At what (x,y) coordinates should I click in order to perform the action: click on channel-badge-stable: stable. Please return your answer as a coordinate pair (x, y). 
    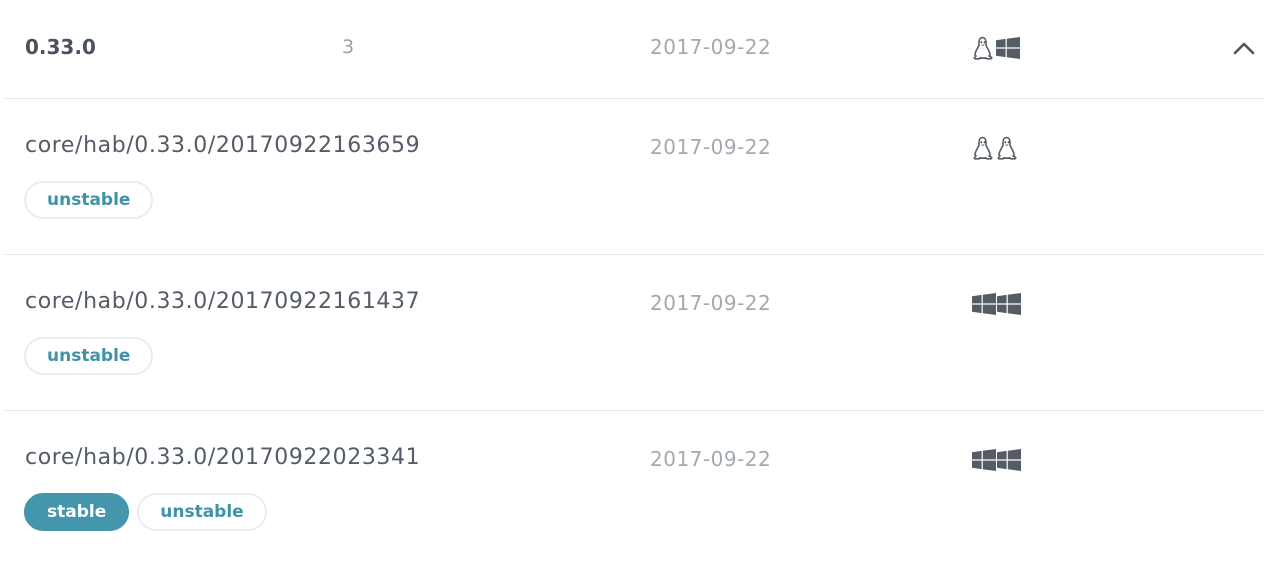
    Looking at the image, I should click on (77, 512).